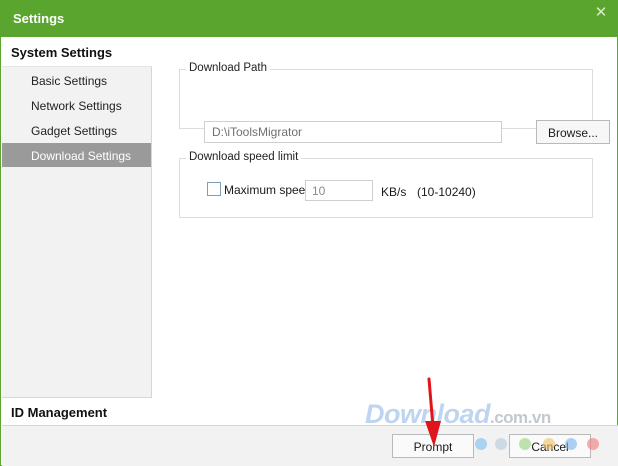 Image resolution: width=618 pixels, height=466 pixels. What do you see at coordinates (353, 132) in the screenshot?
I see `download-path-input: D:\iToolsMigrator` at bounding box center [353, 132].